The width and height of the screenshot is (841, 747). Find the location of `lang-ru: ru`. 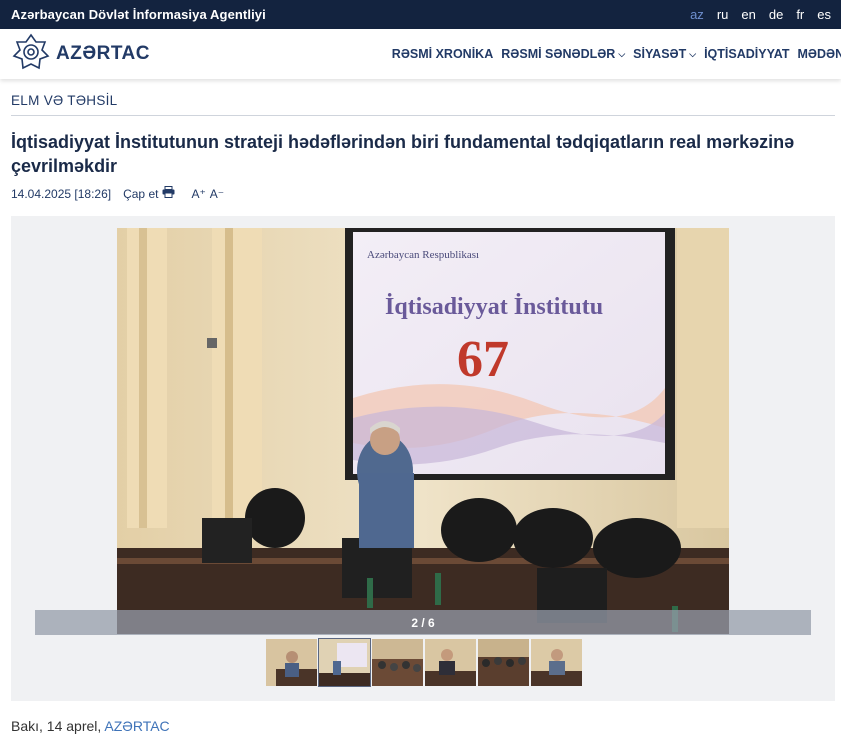

lang-ru: ru is located at coordinates (723, 14).